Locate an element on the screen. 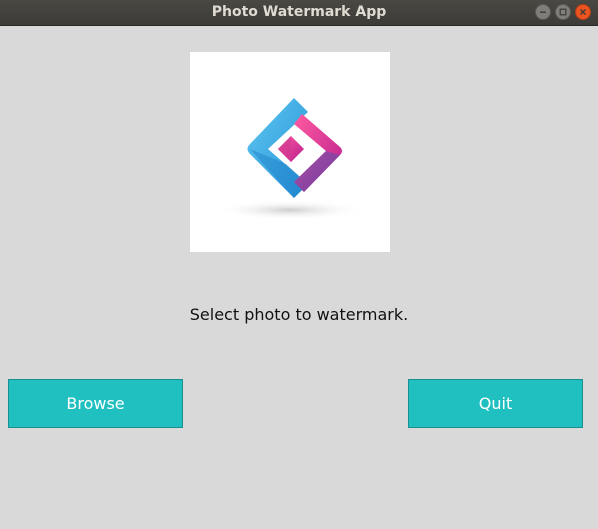 The width and height of the screenshot is (598, 529). maximize-icon is located at coordinates (563, 12).